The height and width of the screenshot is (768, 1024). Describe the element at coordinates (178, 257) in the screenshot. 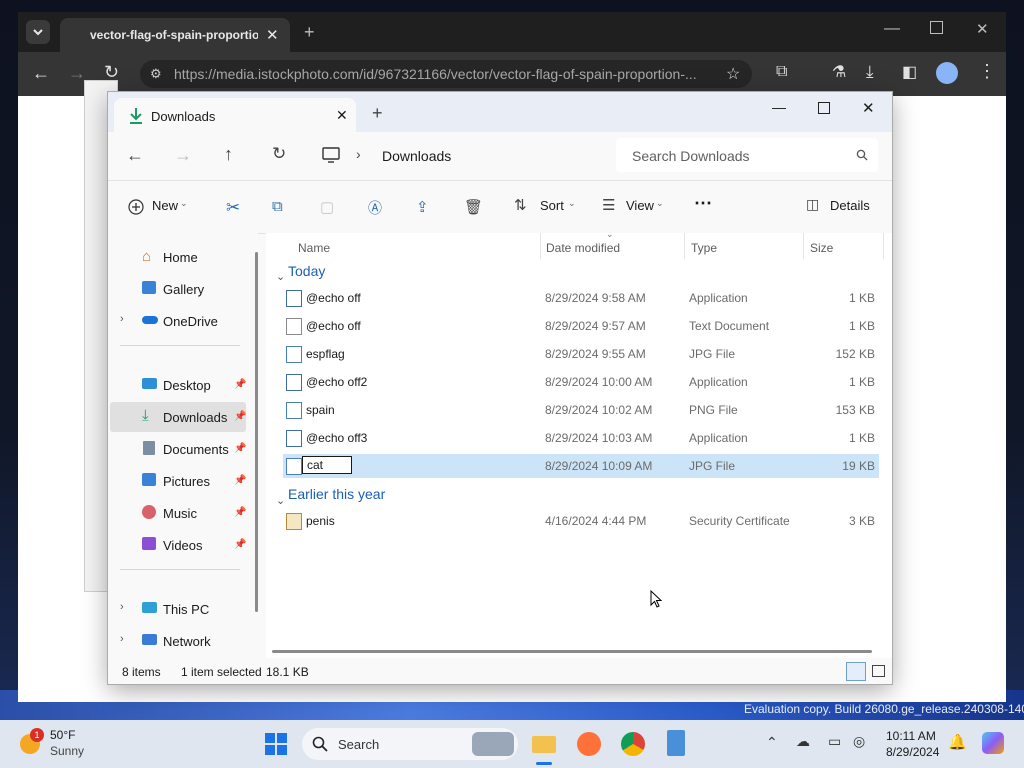

I see `nav-item-home: ⌂ Home` at that location.